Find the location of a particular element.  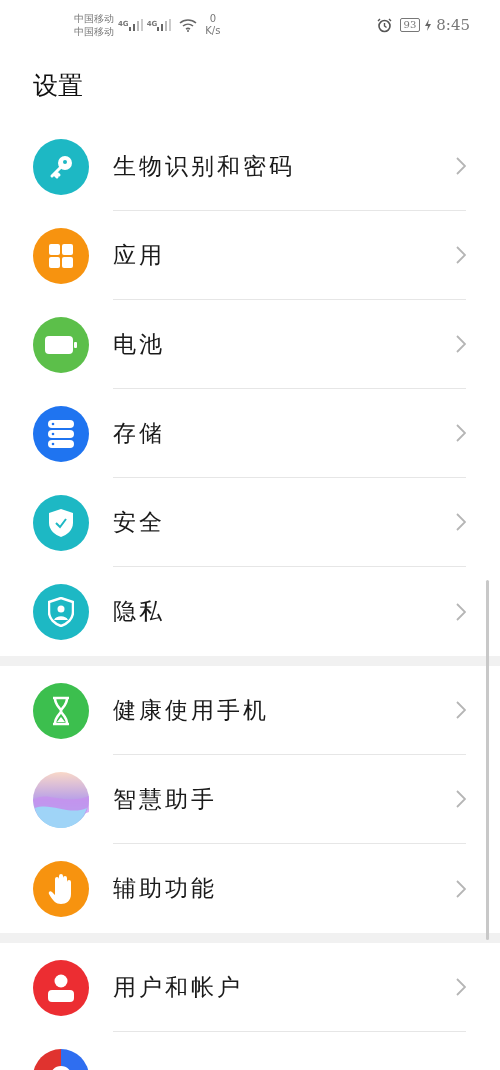

row-label: 智慧助手 is located at coordinates (165, 799).